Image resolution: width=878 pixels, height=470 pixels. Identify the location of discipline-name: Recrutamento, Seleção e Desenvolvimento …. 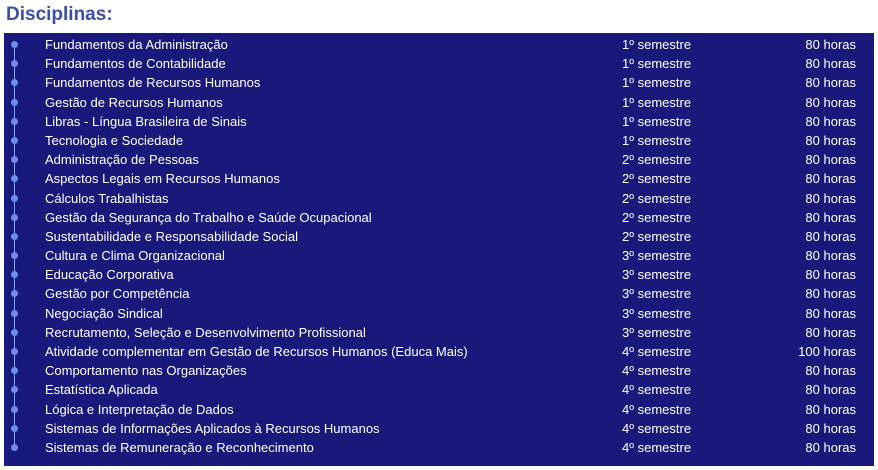
(205, 332).